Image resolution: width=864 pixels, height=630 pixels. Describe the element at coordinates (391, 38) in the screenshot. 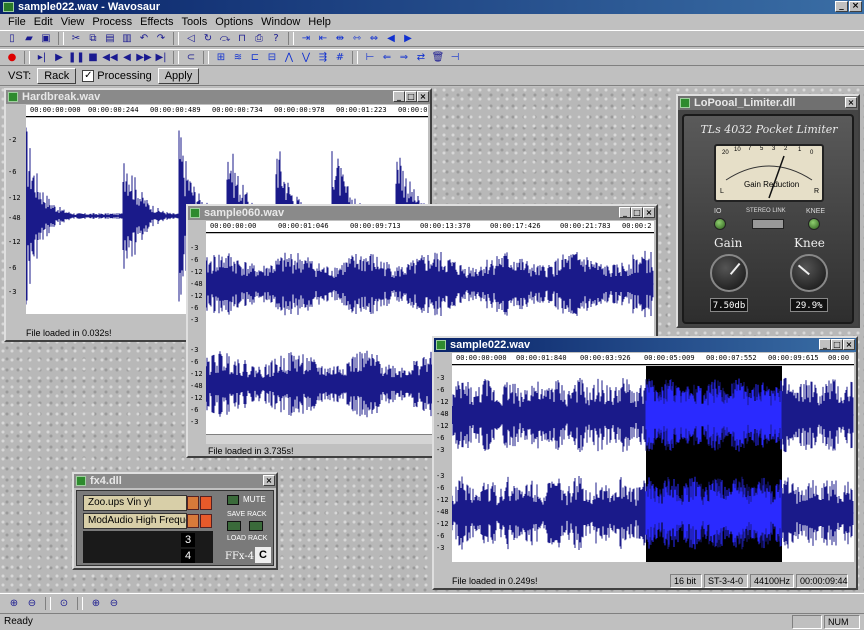

I see `left-icon: ◀` at that location.